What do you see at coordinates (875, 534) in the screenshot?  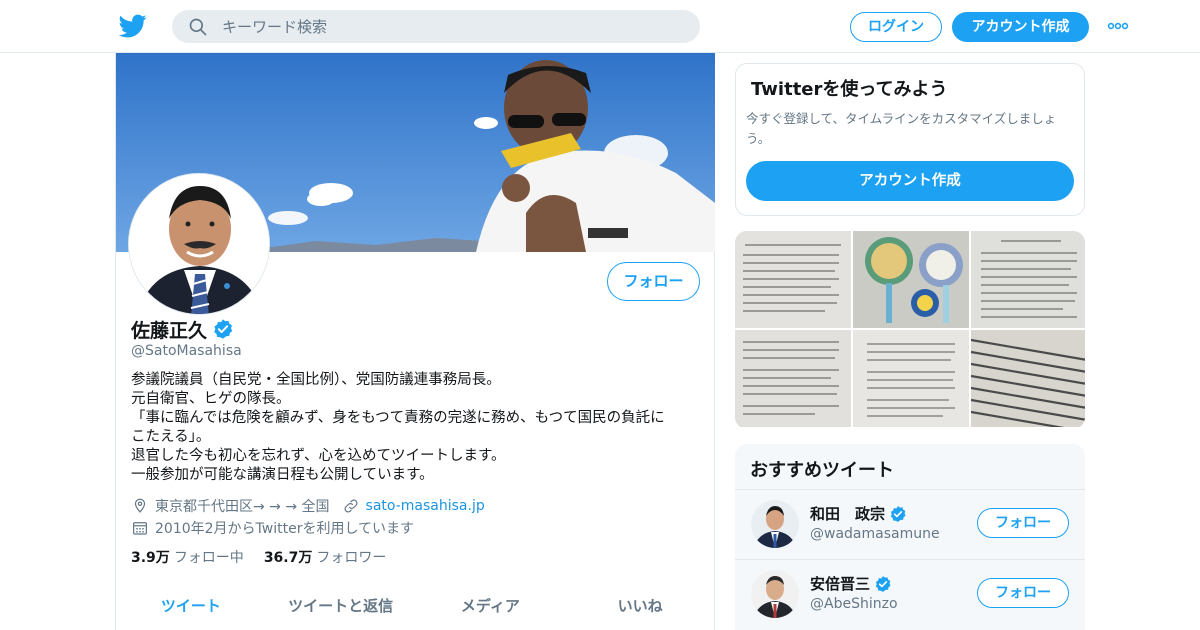 I see `recommended-user-handle: @wadamasamune` at bounding box center [875, 534].